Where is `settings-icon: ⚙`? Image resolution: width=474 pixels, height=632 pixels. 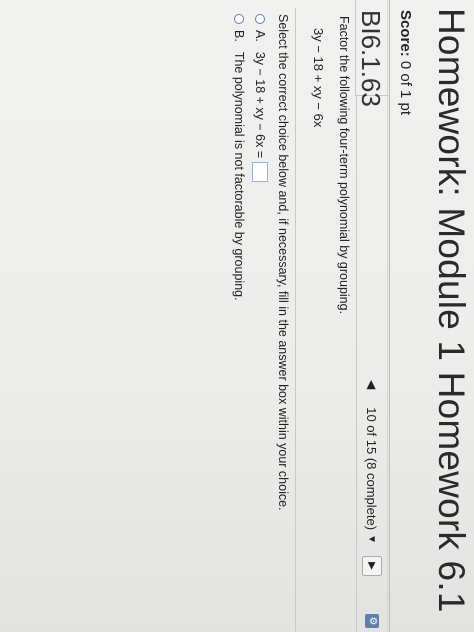
settings-icon: ⚙ is located at coordinates (372, 621).